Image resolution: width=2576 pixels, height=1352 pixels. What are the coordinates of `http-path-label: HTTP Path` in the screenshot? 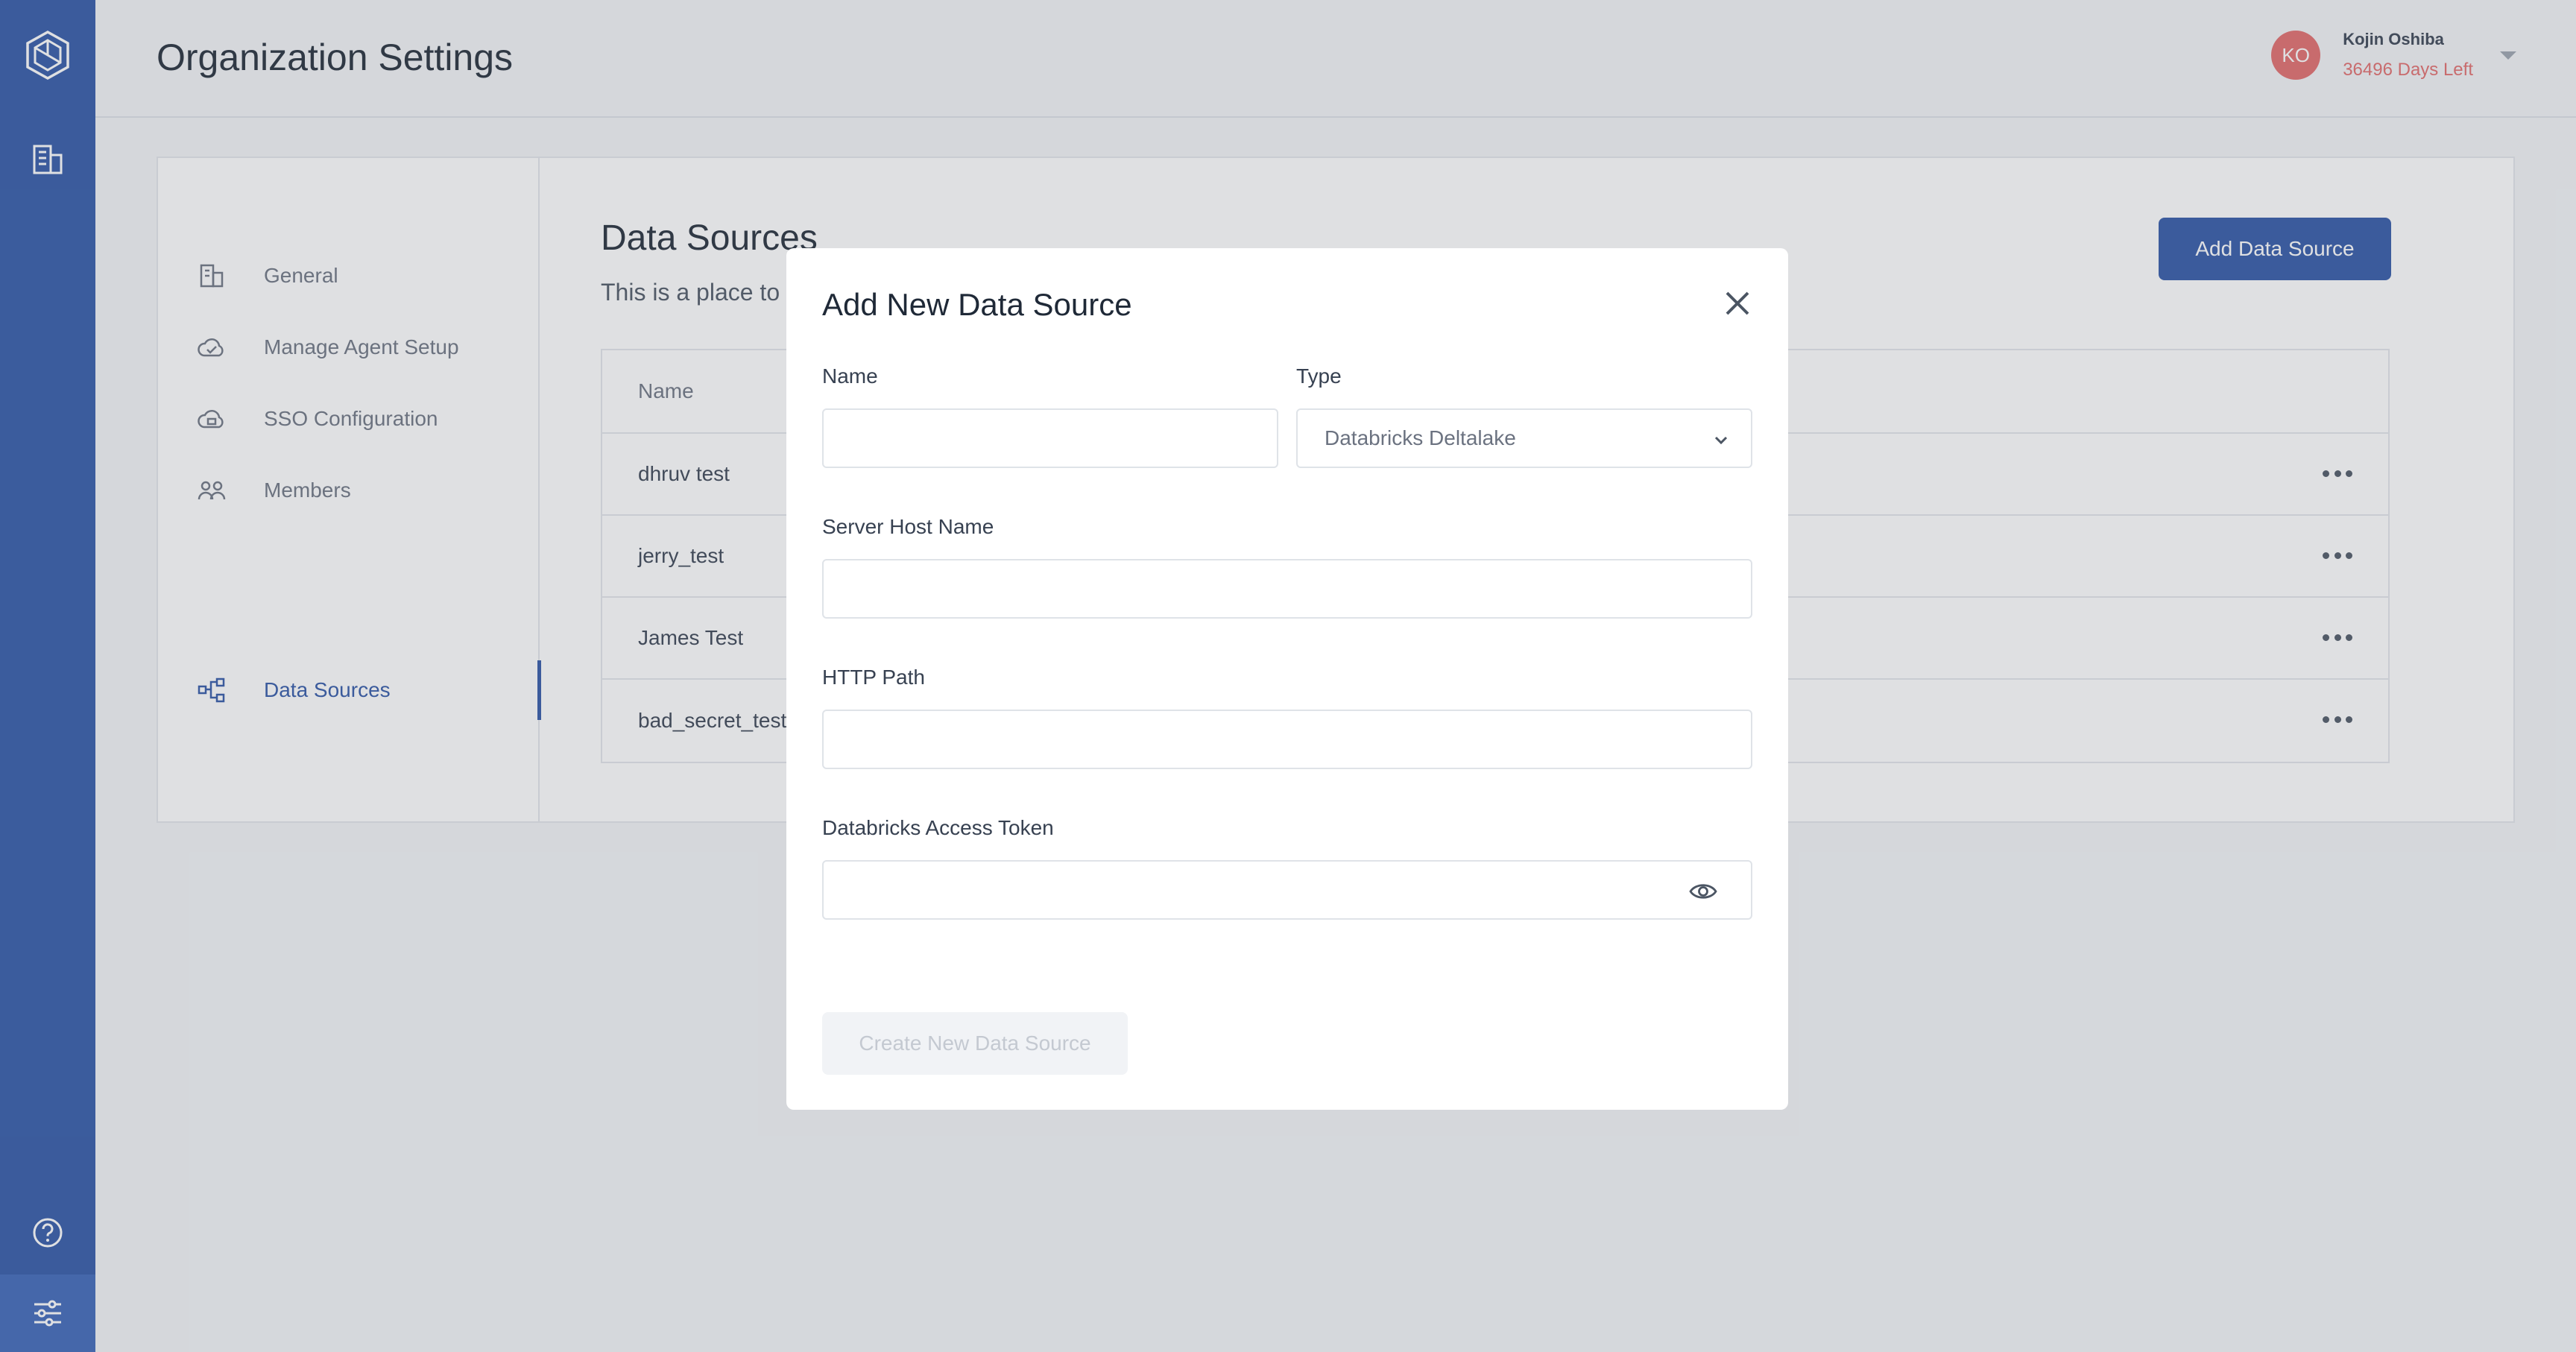 It's located at (873, 677).